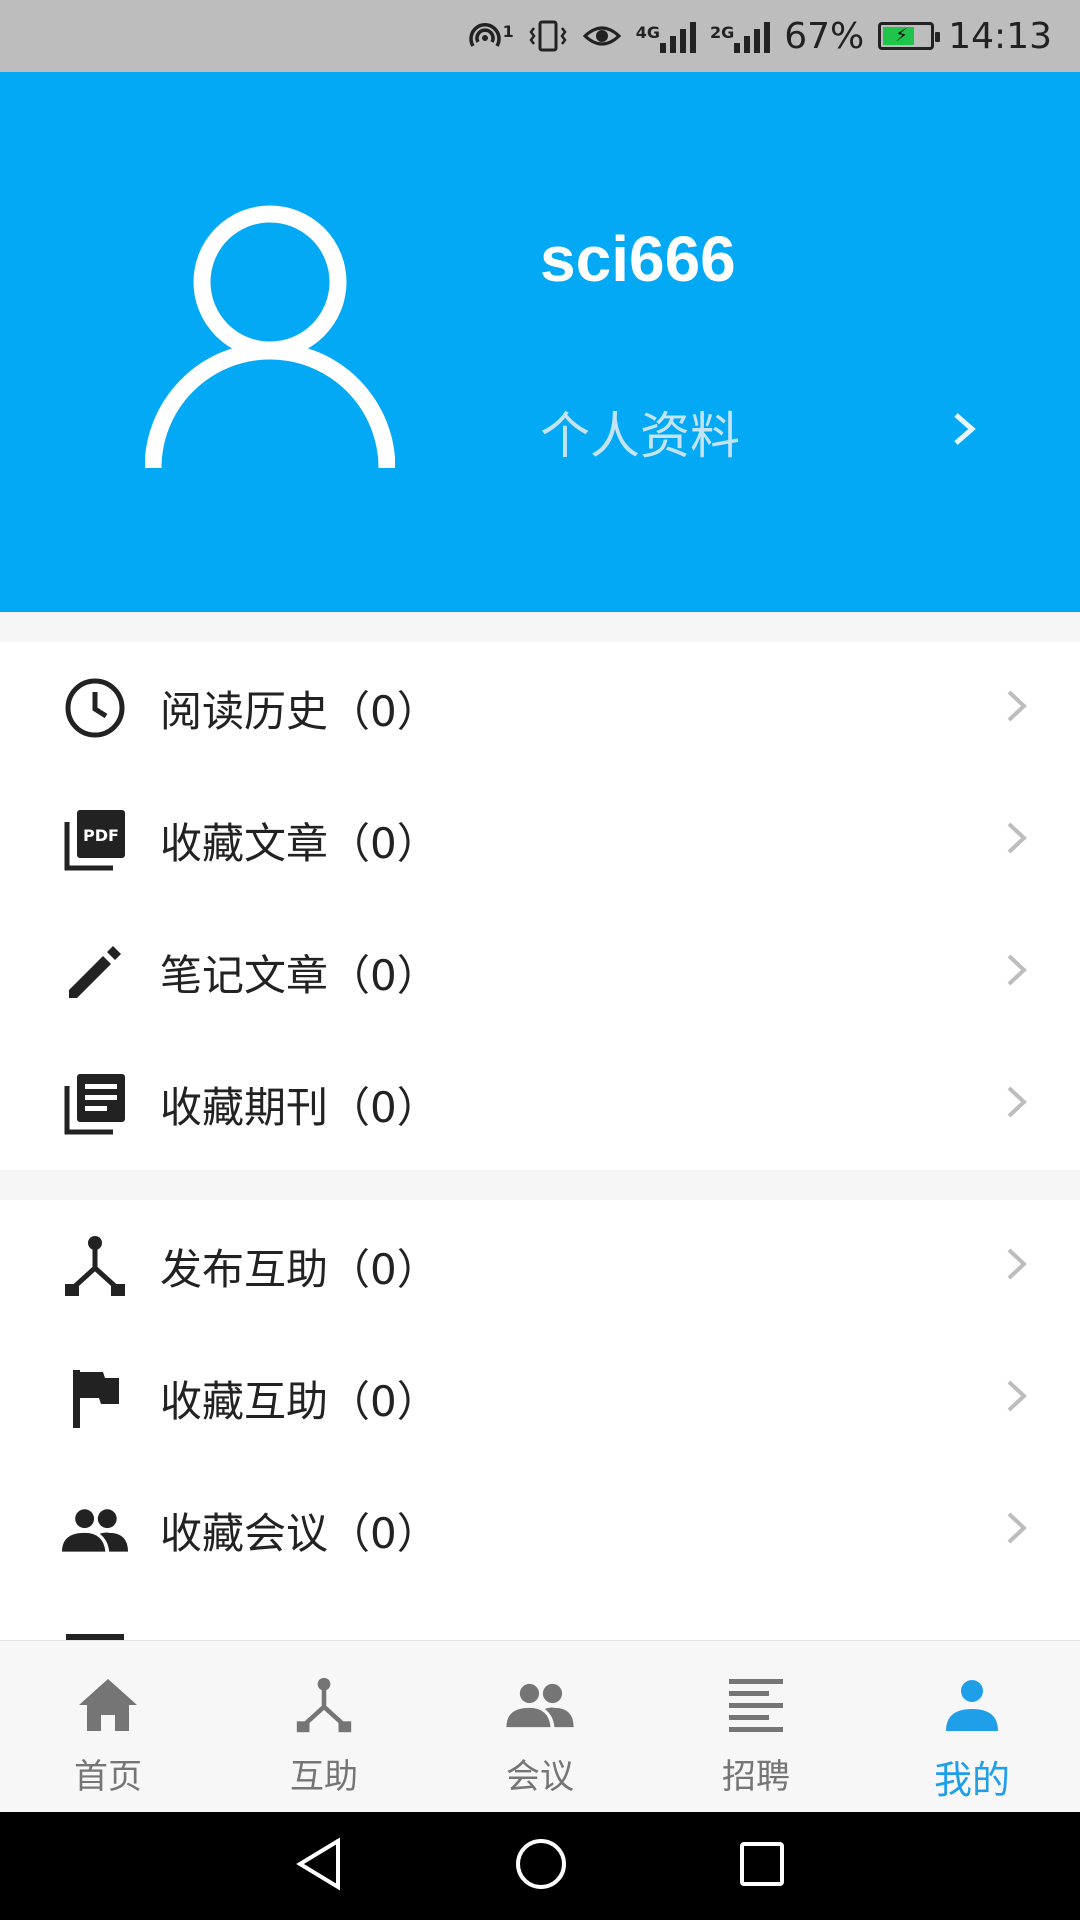 The image size is (1080, 1920). What do you see at coordinates (909, 36) in the screenshot?
I see `battery-icon: ⚡` at bounding box center [909, 36].